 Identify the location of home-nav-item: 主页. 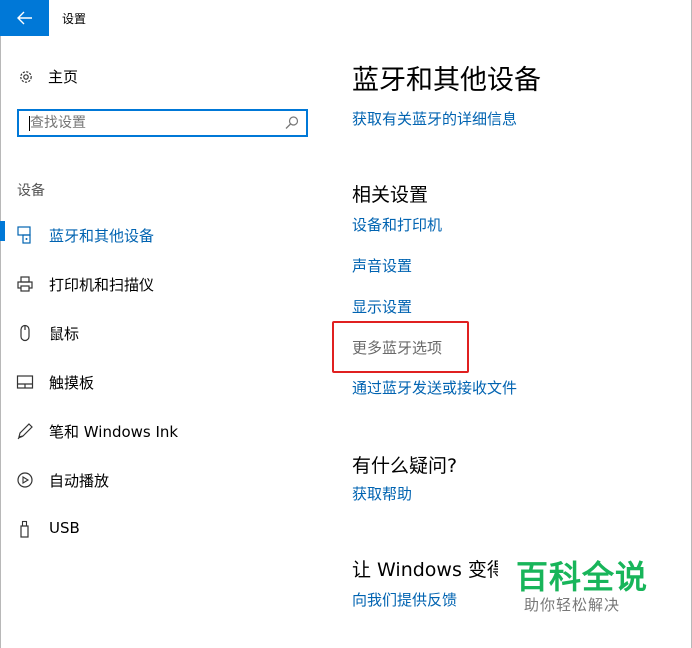
(48, 76).